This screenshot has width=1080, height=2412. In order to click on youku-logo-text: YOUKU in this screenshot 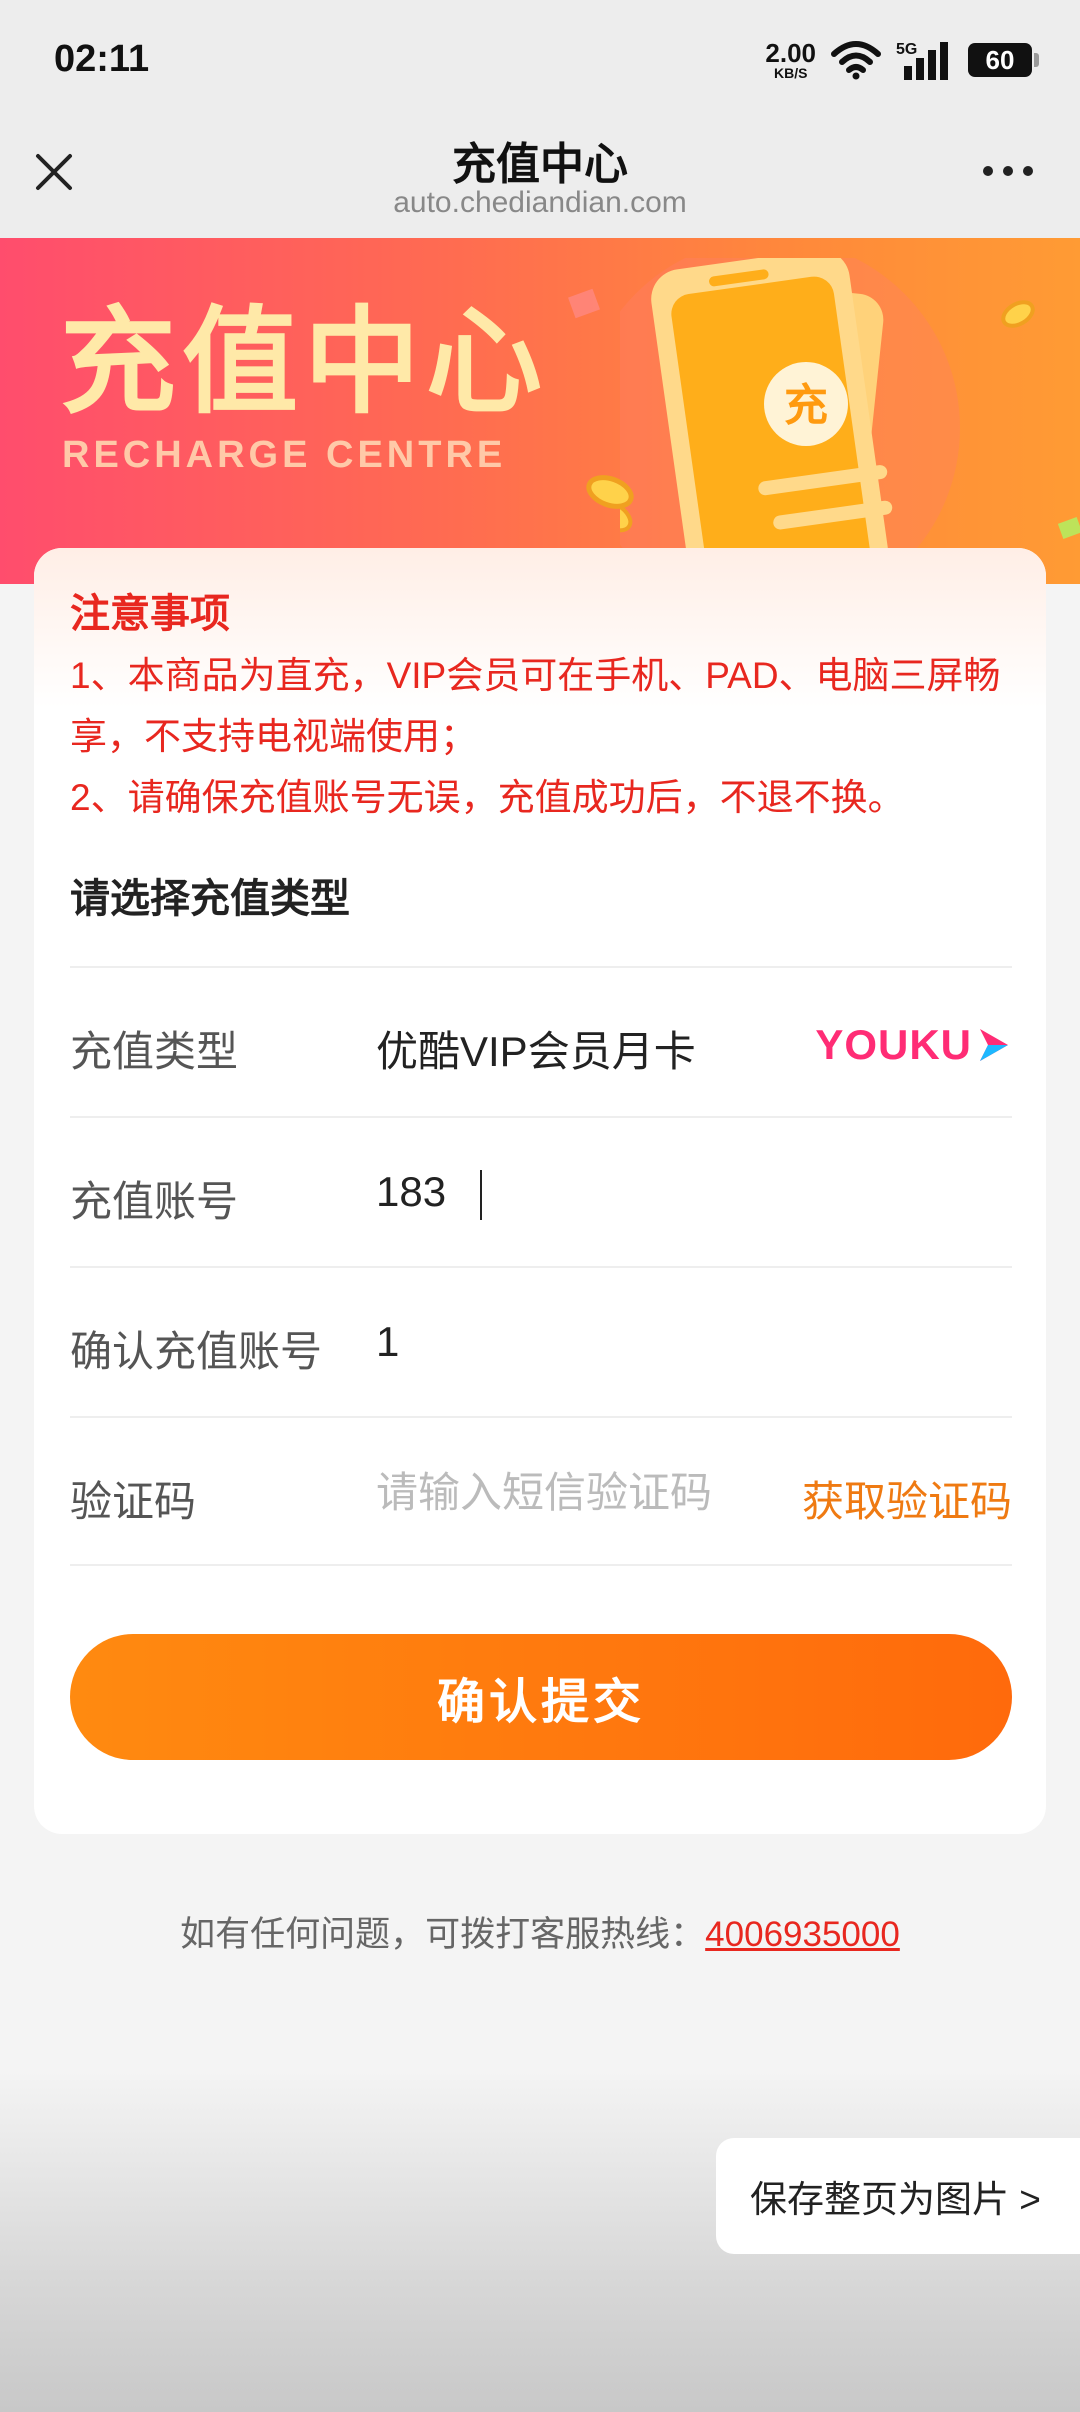, I will do `click(893, 1044)`.